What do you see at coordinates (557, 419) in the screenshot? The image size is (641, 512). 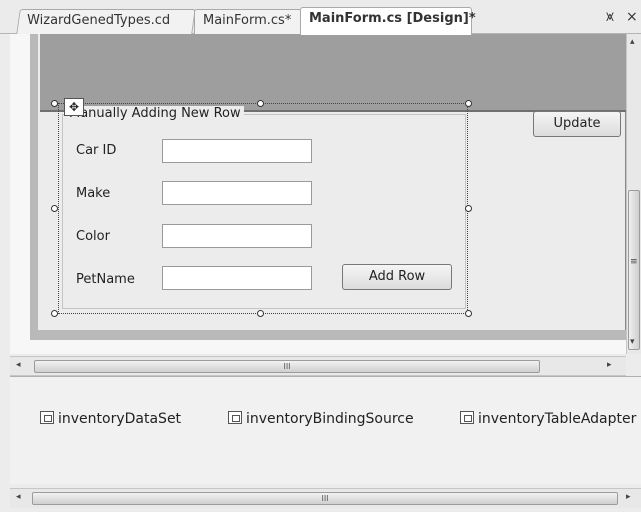 I see `component-label: inventoryTableAdapter` at bounding box center [557, 419].